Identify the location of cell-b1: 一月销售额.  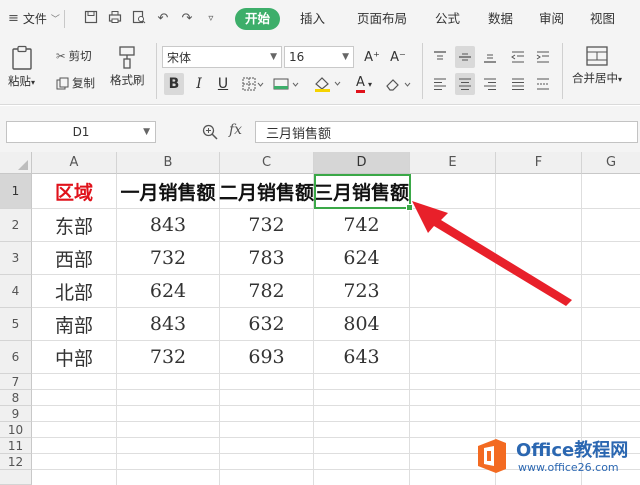
(168, 191).